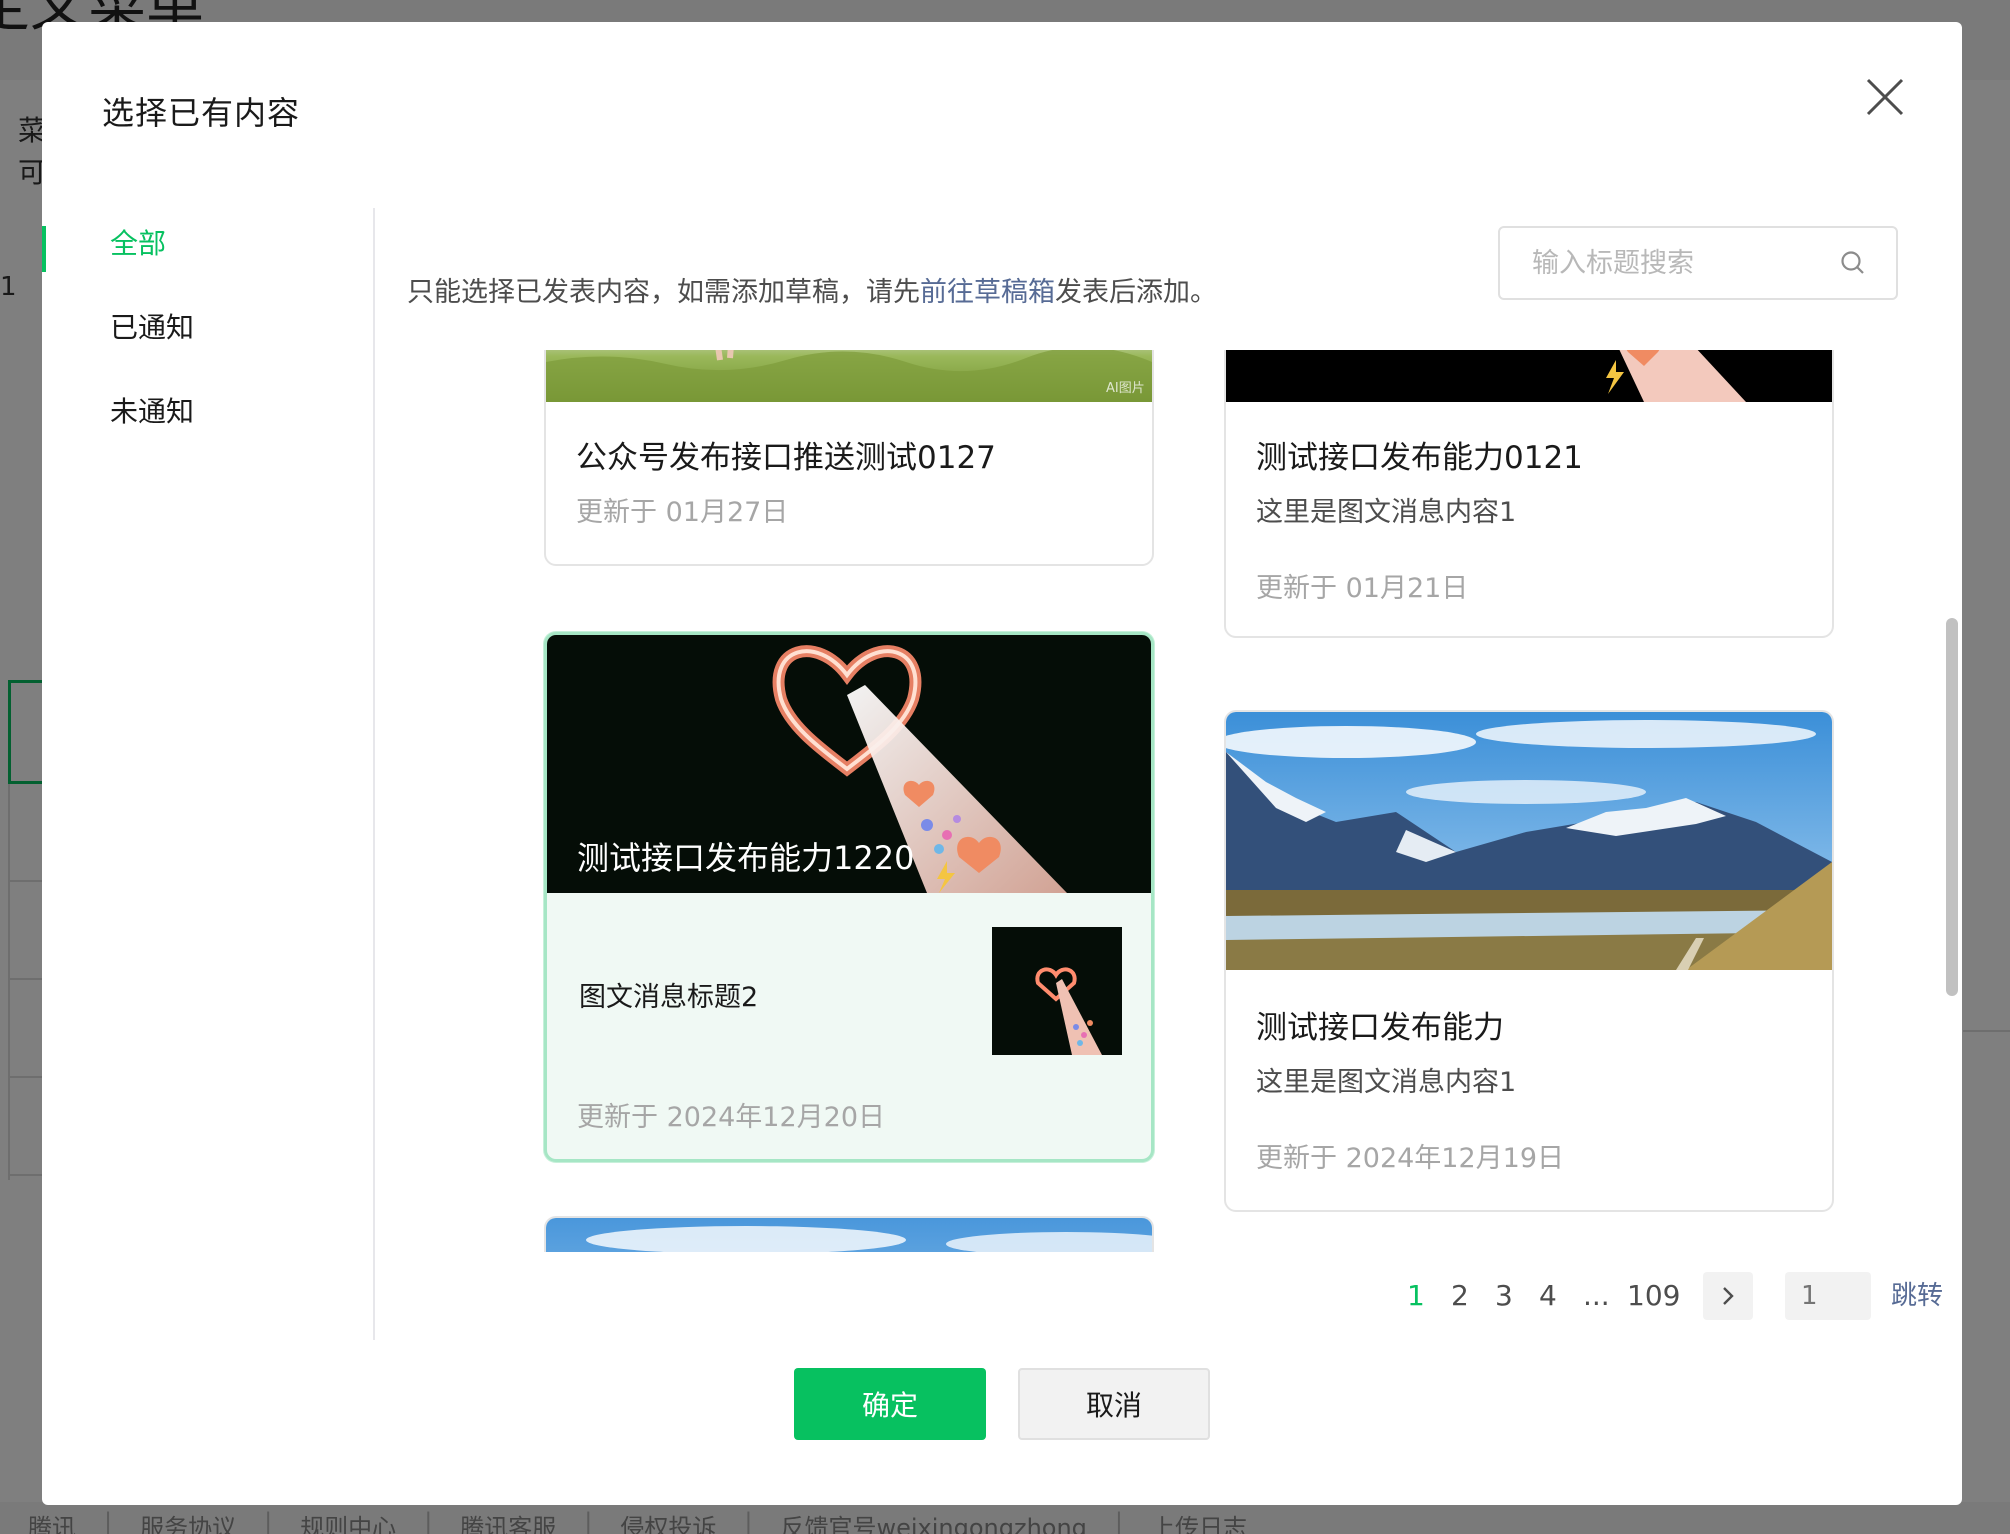 This screenshot has width=2010, height=1534. I want to click on card-sub-item-title: 图文消息标题2, so click(669, 997).